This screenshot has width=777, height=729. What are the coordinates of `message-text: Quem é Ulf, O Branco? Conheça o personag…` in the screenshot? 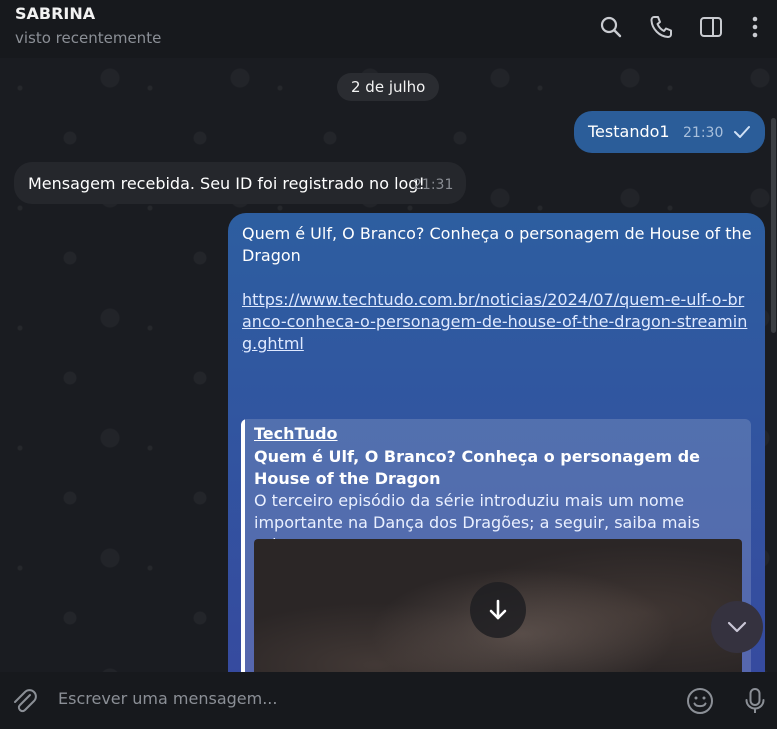 It's located at (497, 244).